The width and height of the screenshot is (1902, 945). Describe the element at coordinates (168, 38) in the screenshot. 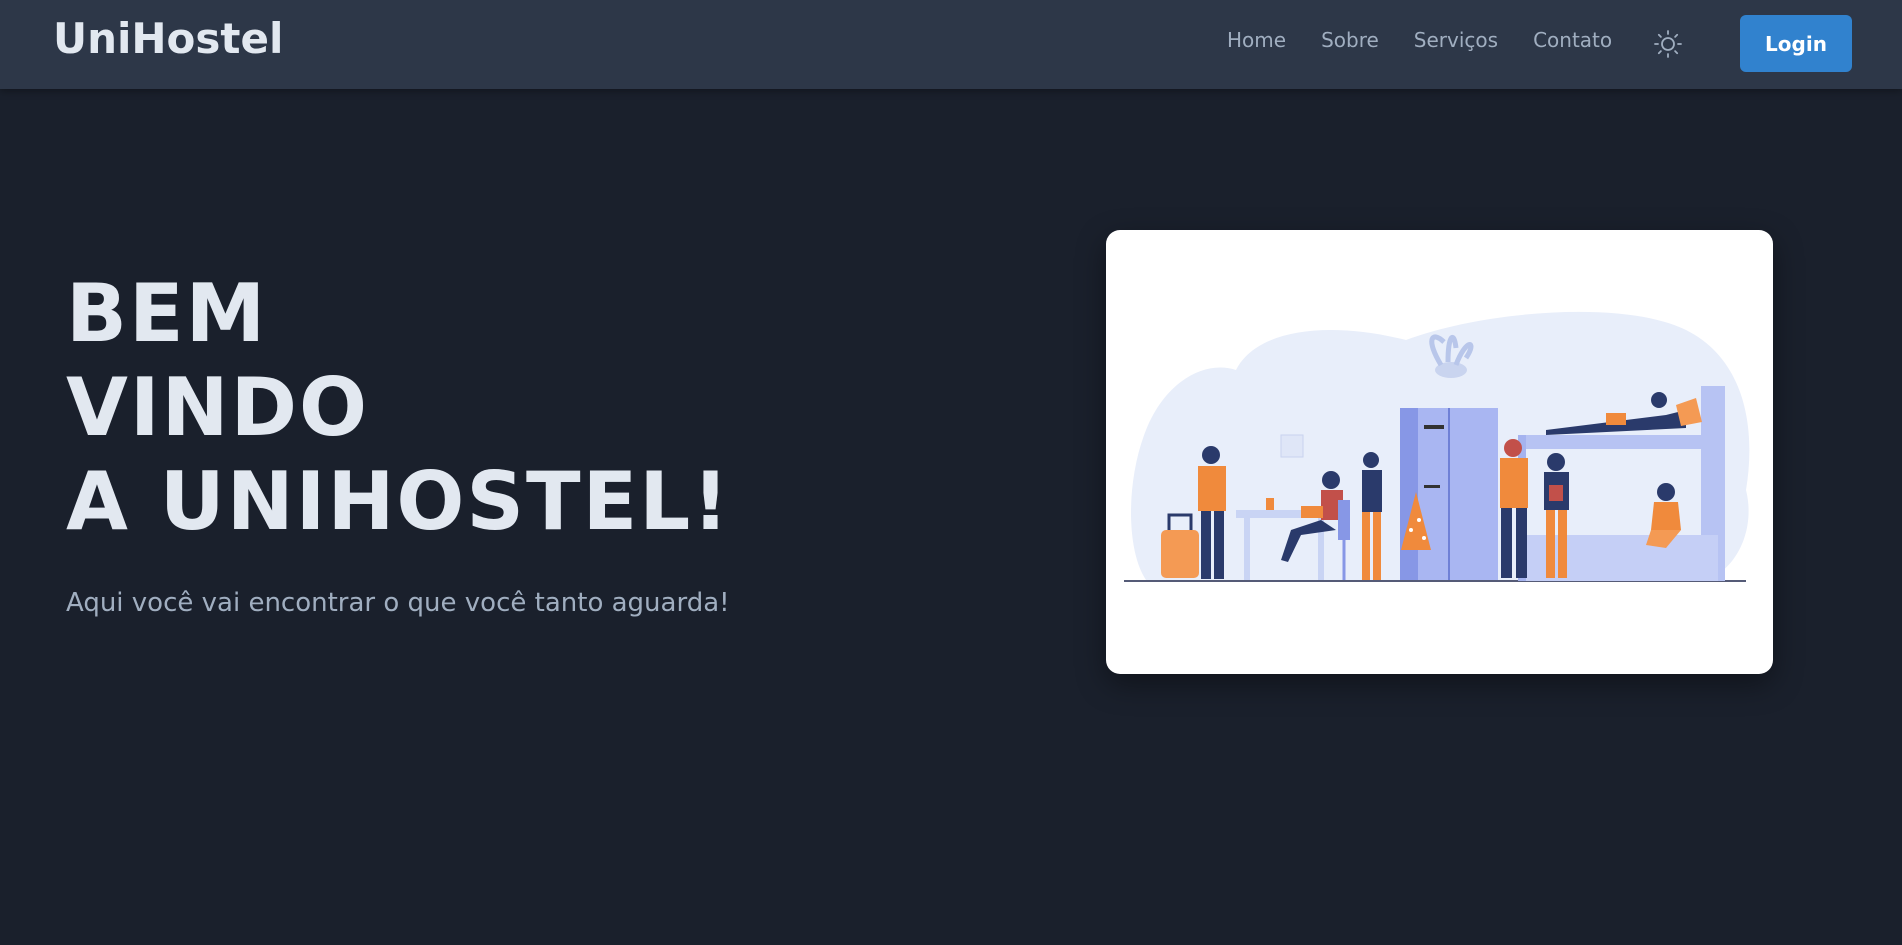

I see `brand-logo: UniHostel` at that location.